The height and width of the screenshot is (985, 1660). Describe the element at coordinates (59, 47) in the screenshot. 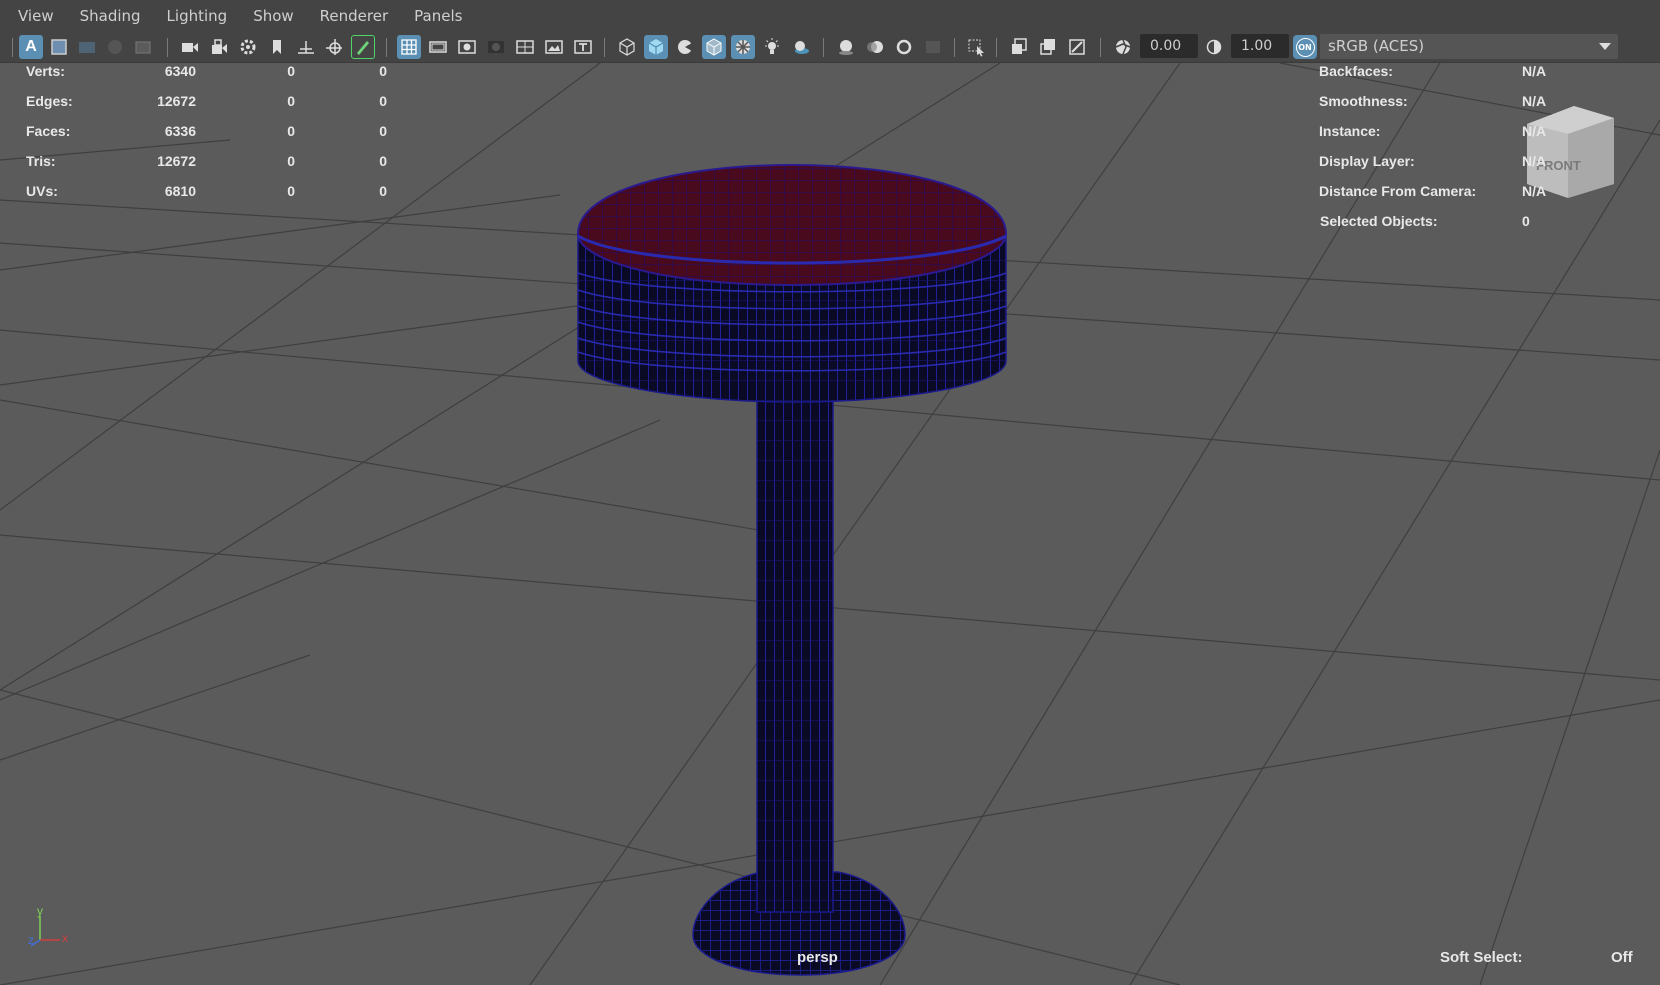

I see `frame-button` at that location.